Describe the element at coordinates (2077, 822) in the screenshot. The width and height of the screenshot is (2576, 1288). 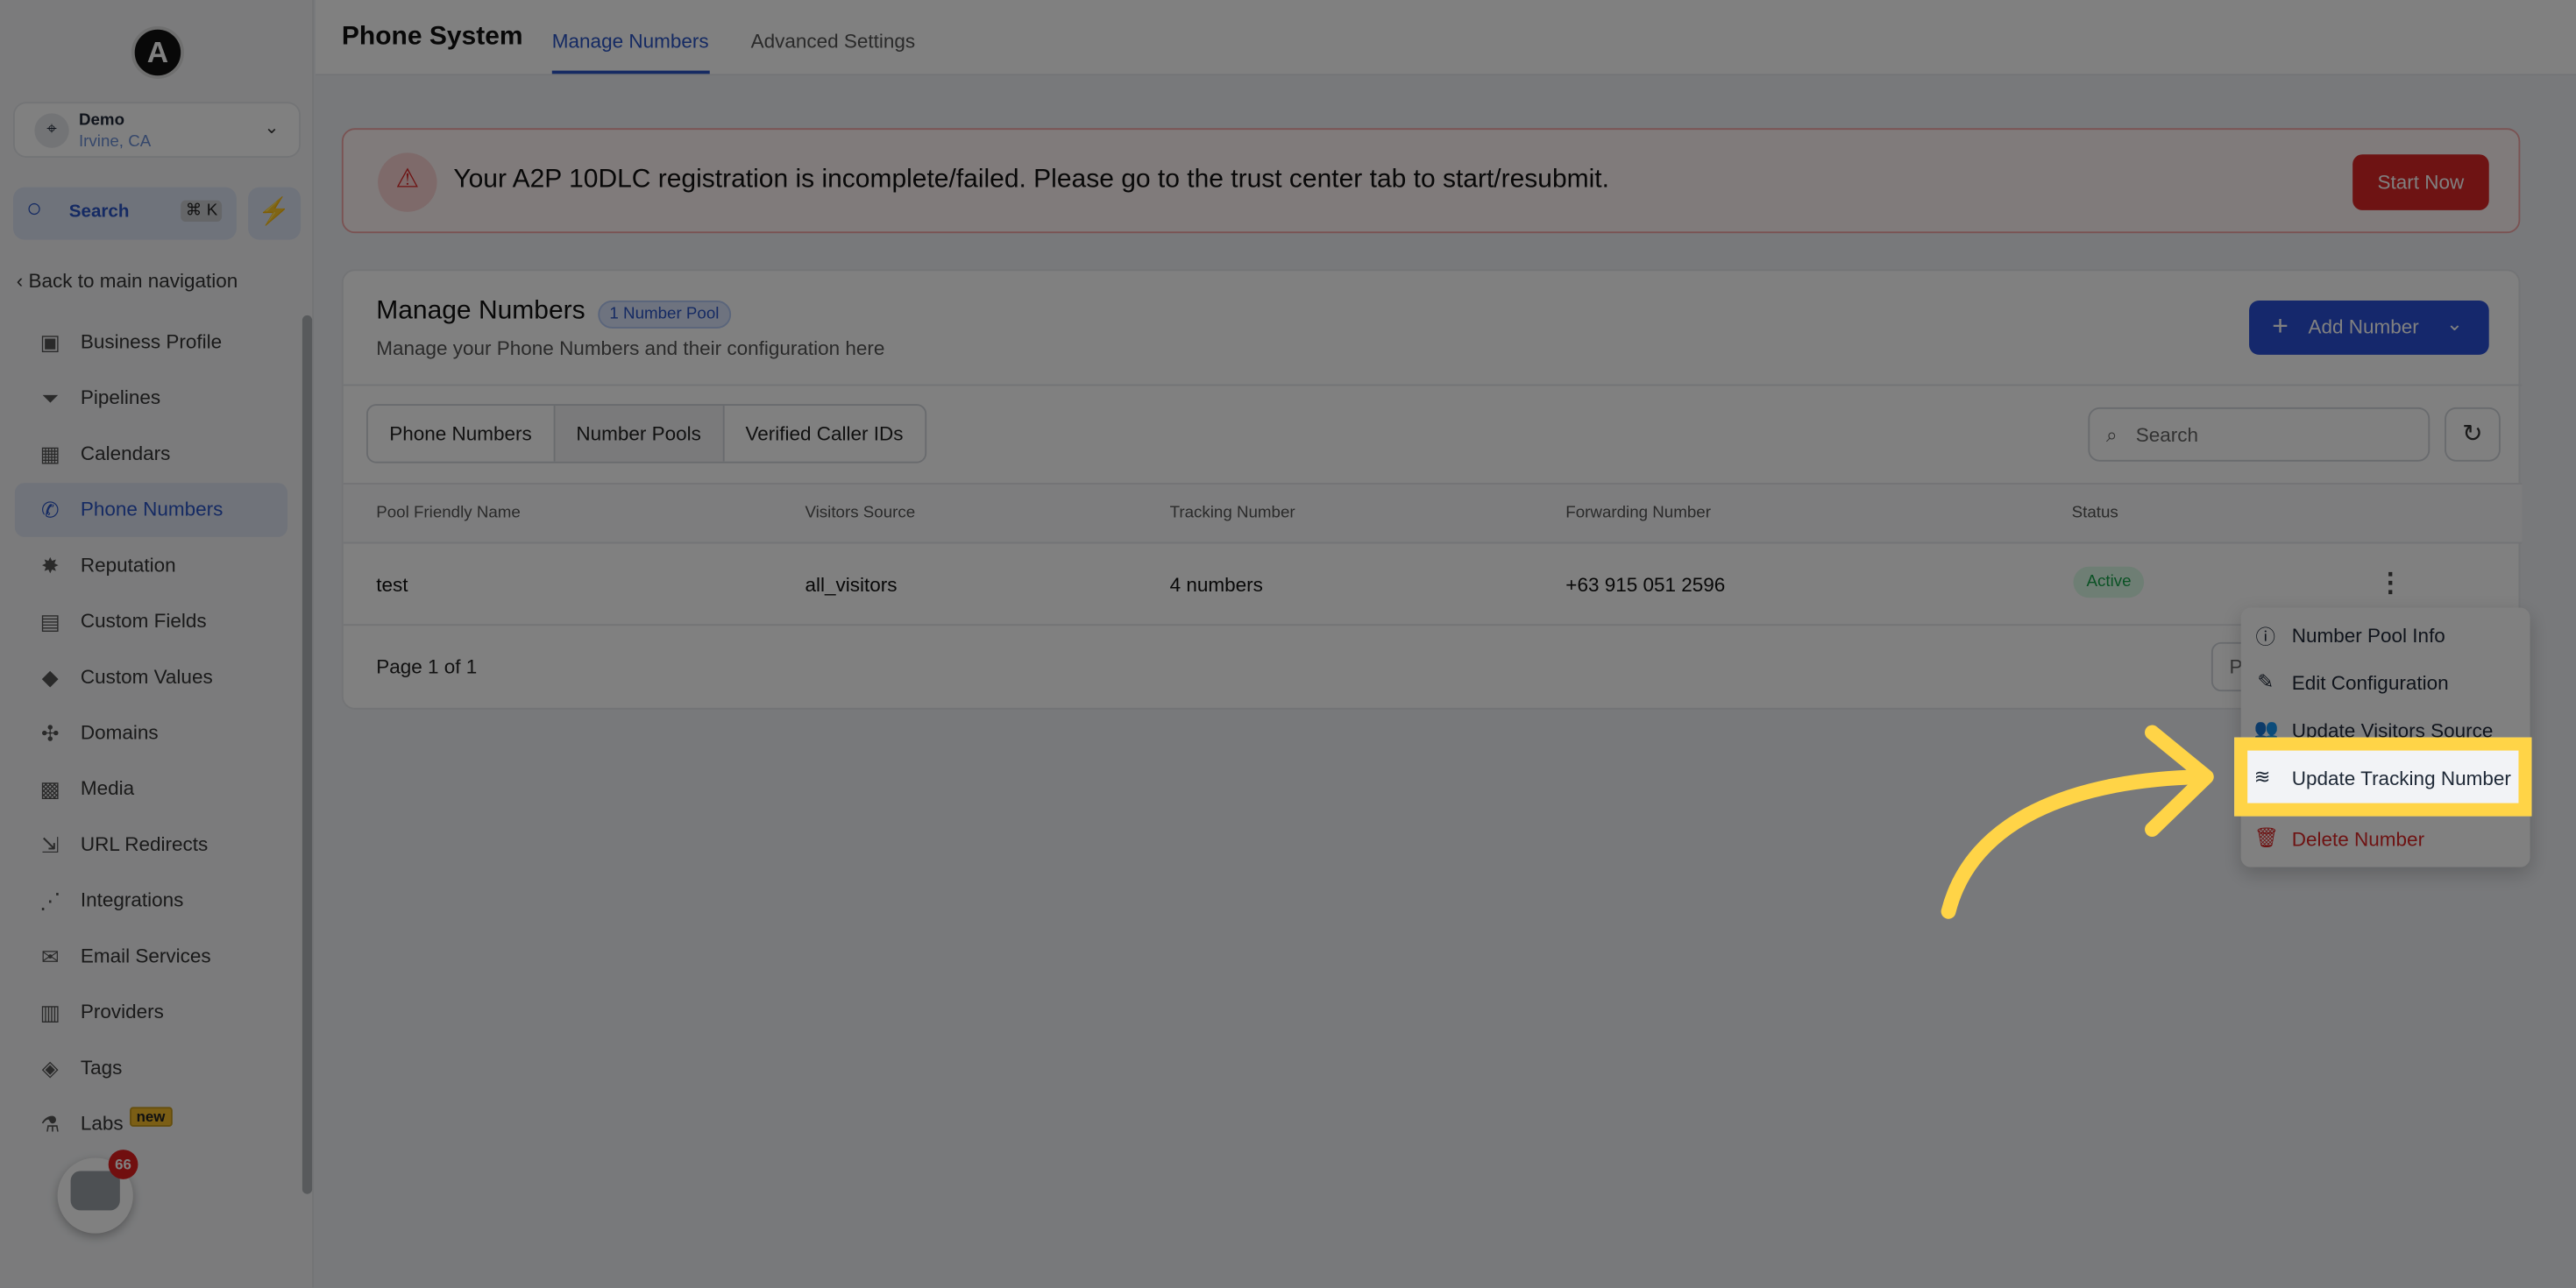
I see `callout-arrow-icon` at that location.